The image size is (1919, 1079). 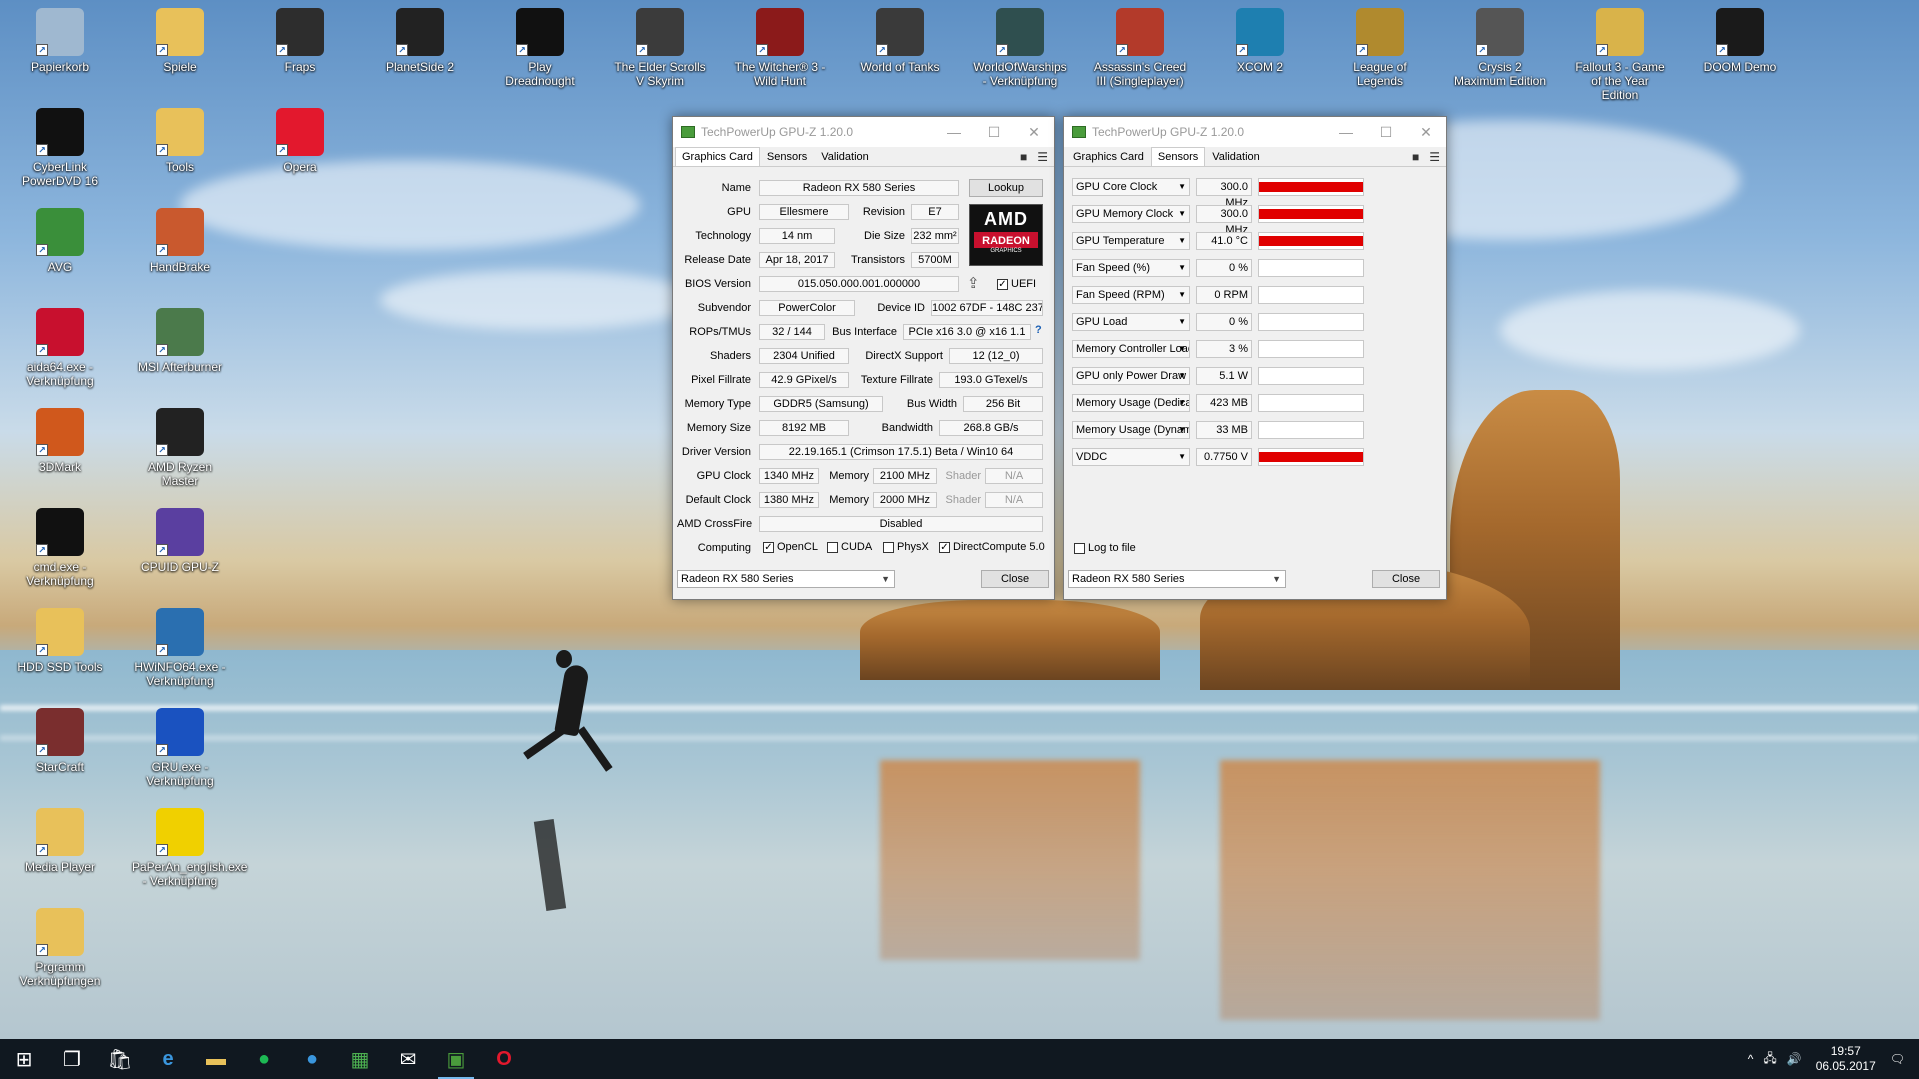 I want to click on sensor-name-dropdown: GPU Temperature ▼, so click(x=1131, y=241).